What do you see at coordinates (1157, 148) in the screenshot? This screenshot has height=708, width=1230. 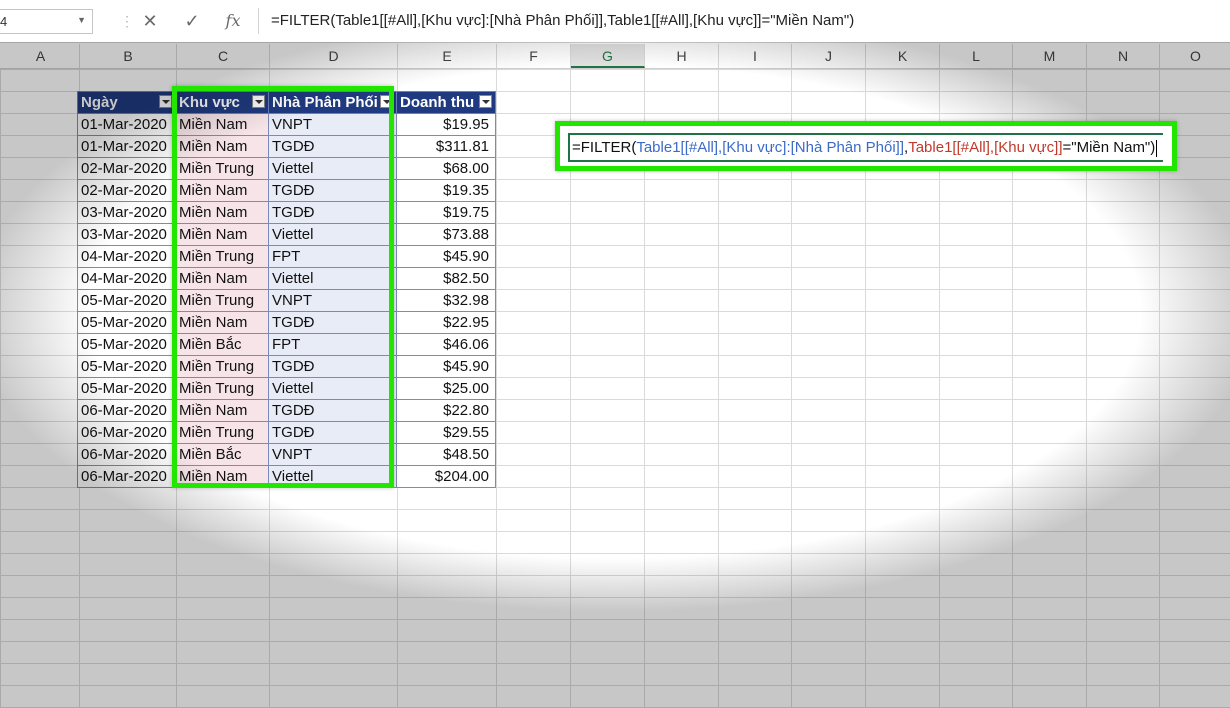 I see `text-cursor` at bounding box center [1157, 148].